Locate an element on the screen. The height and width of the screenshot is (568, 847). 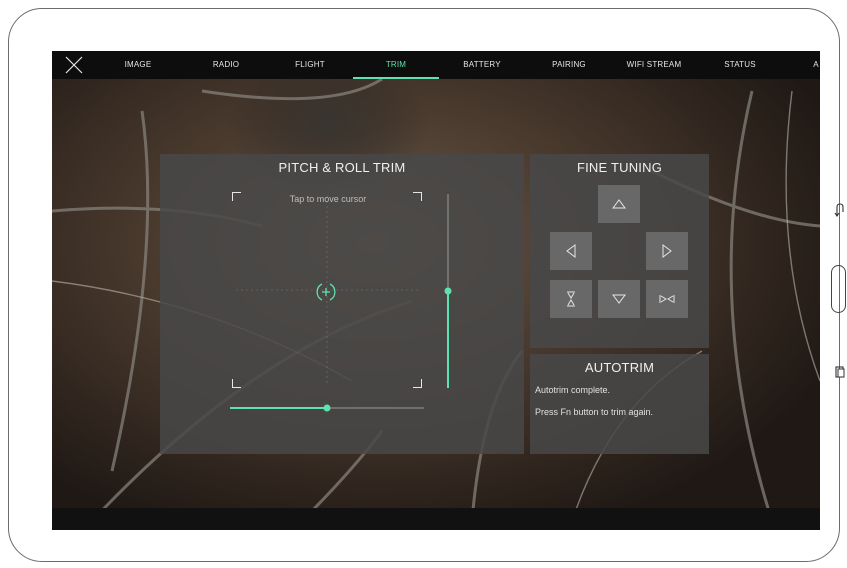
recent-apps-icon is located at coordinates (840, 372).